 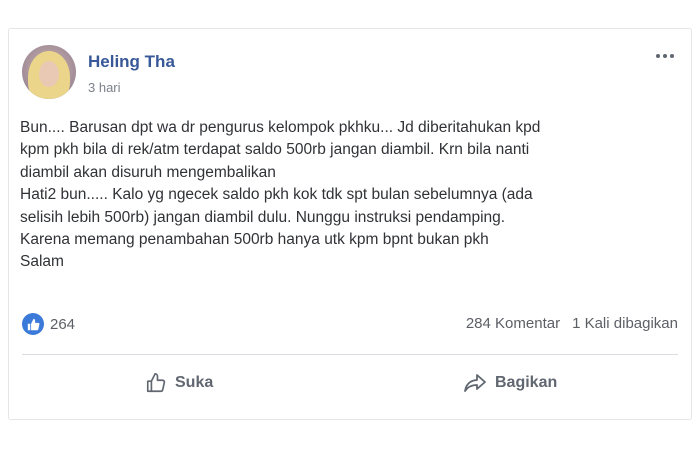 I want to click on divider, so click(x=350, y=354).